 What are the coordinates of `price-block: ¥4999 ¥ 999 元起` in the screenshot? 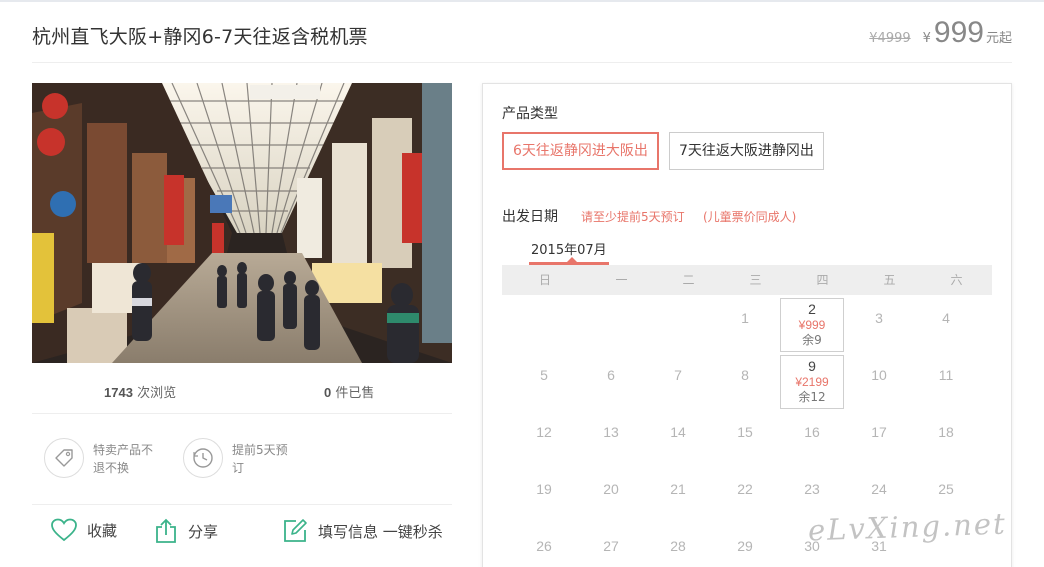 It's located at (940, 33).